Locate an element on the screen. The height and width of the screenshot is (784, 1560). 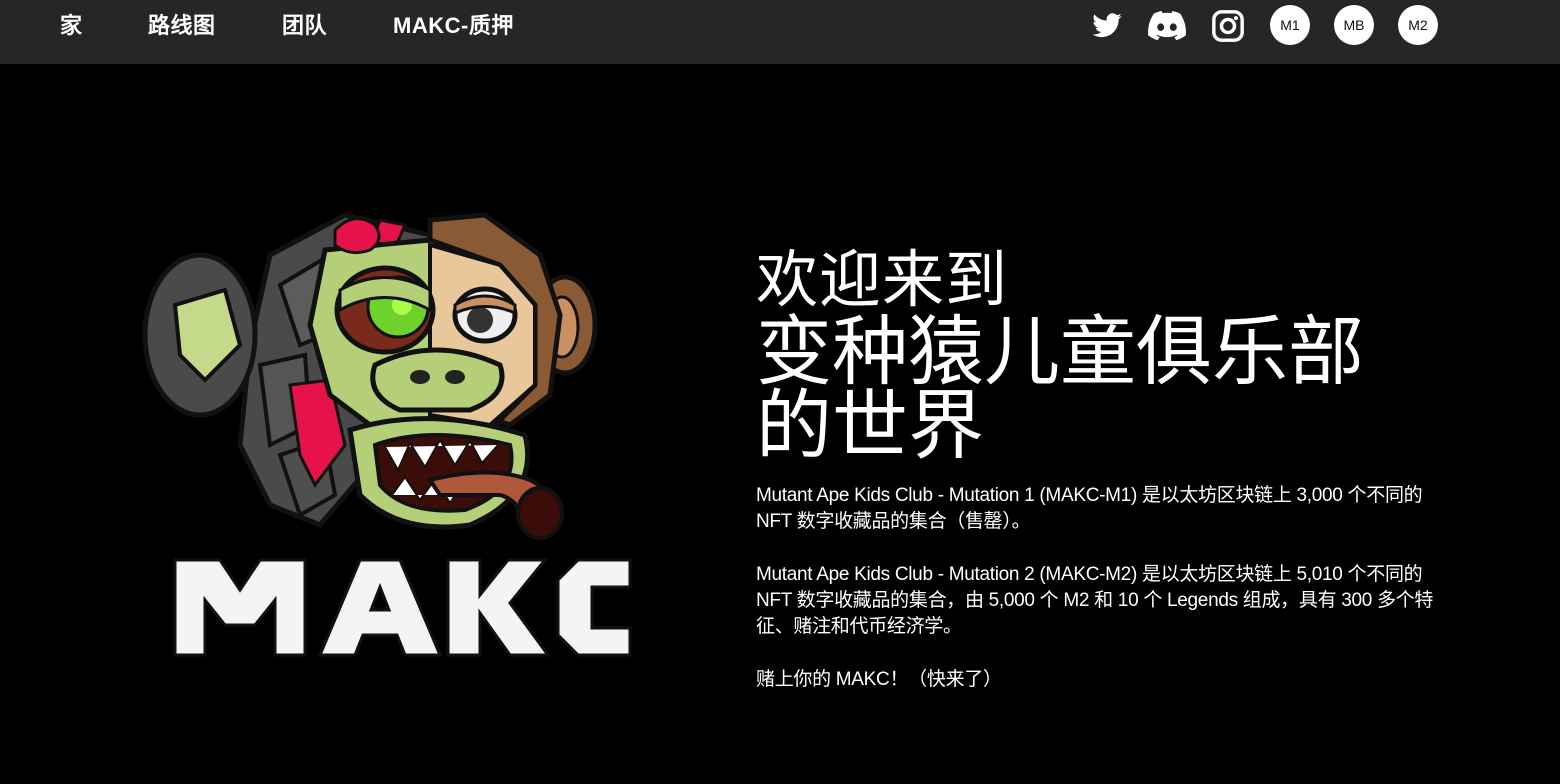
world-heading: 的世界 is located at coordinates (870, 425).